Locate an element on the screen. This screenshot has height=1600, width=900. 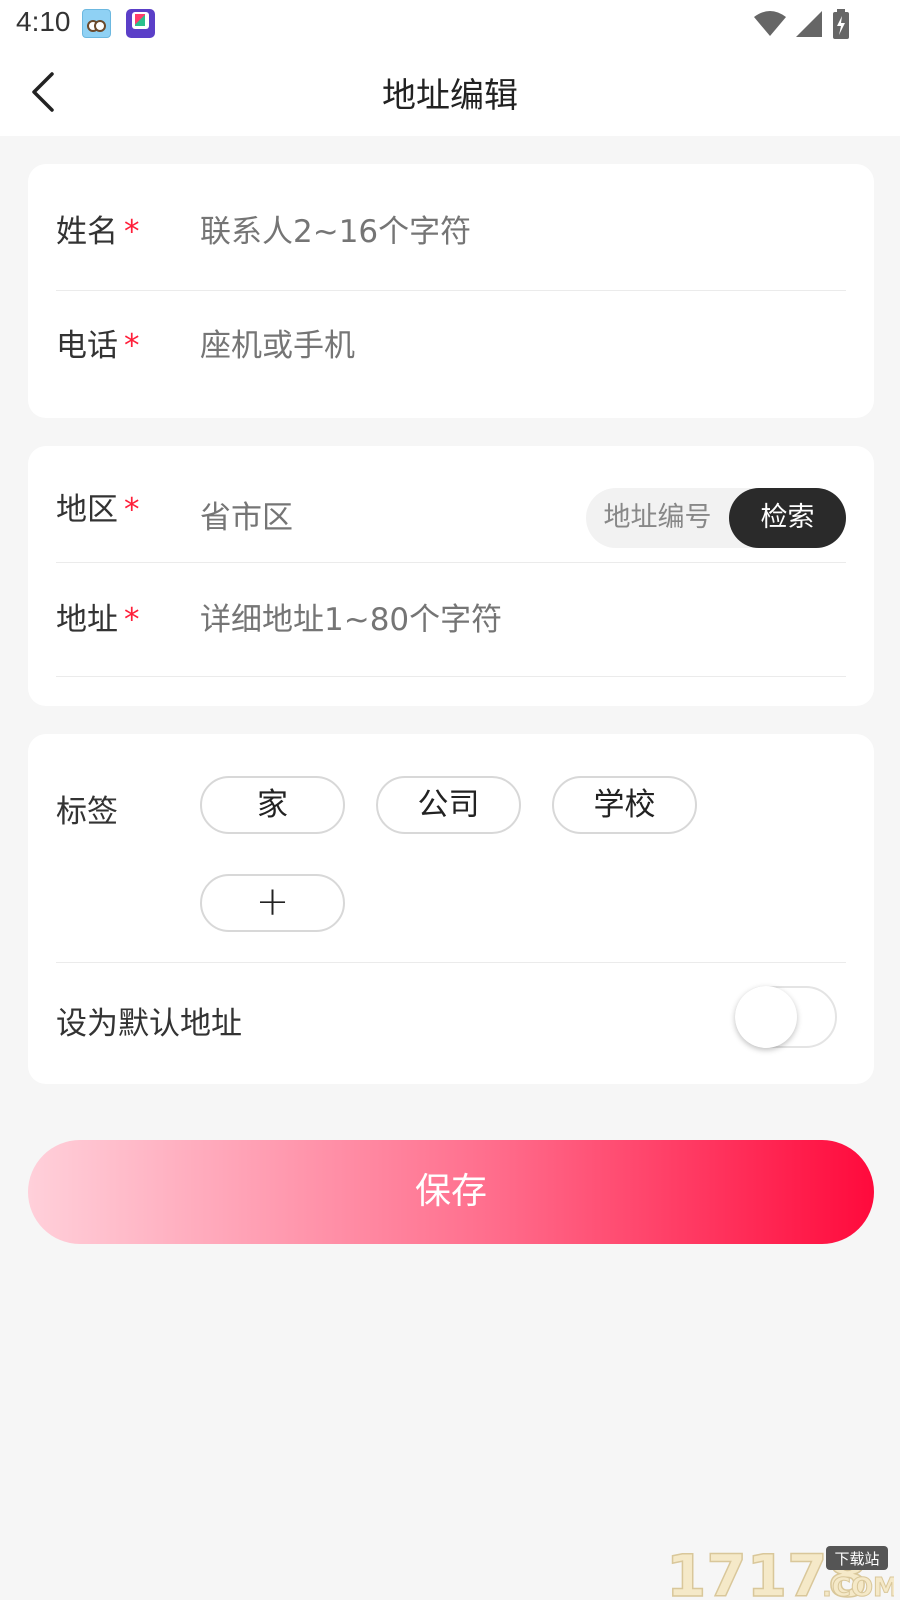
k-app-icon is located at coordinates (140, 23).